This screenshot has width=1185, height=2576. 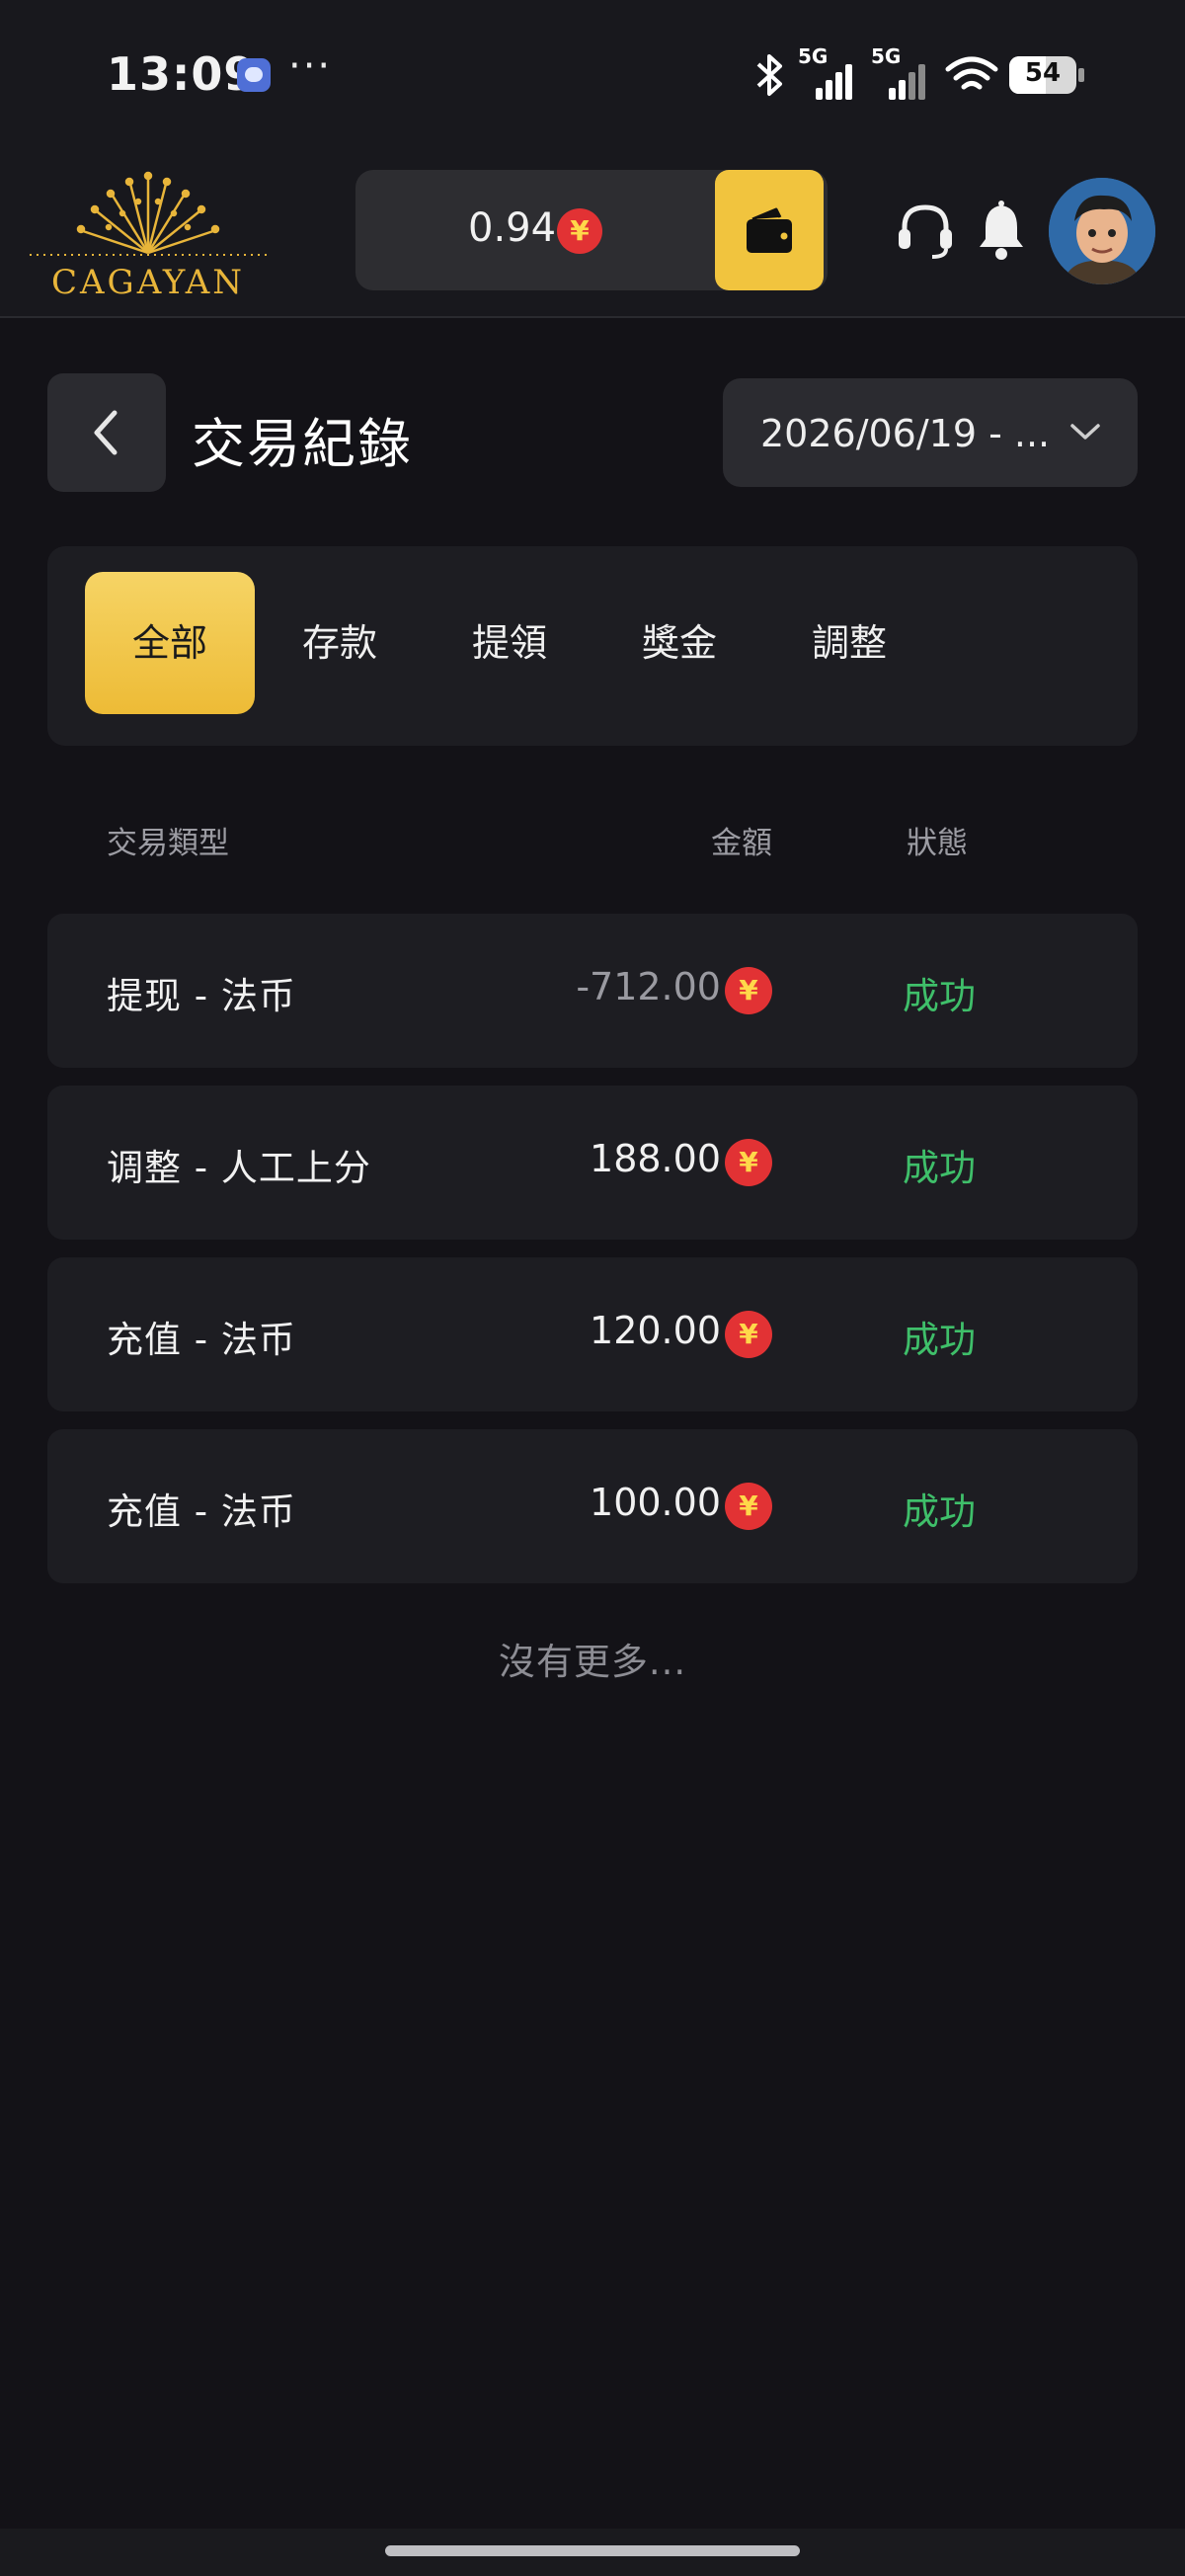 I want to click on tab-deposit: 存款, so click(x=340, y=643).